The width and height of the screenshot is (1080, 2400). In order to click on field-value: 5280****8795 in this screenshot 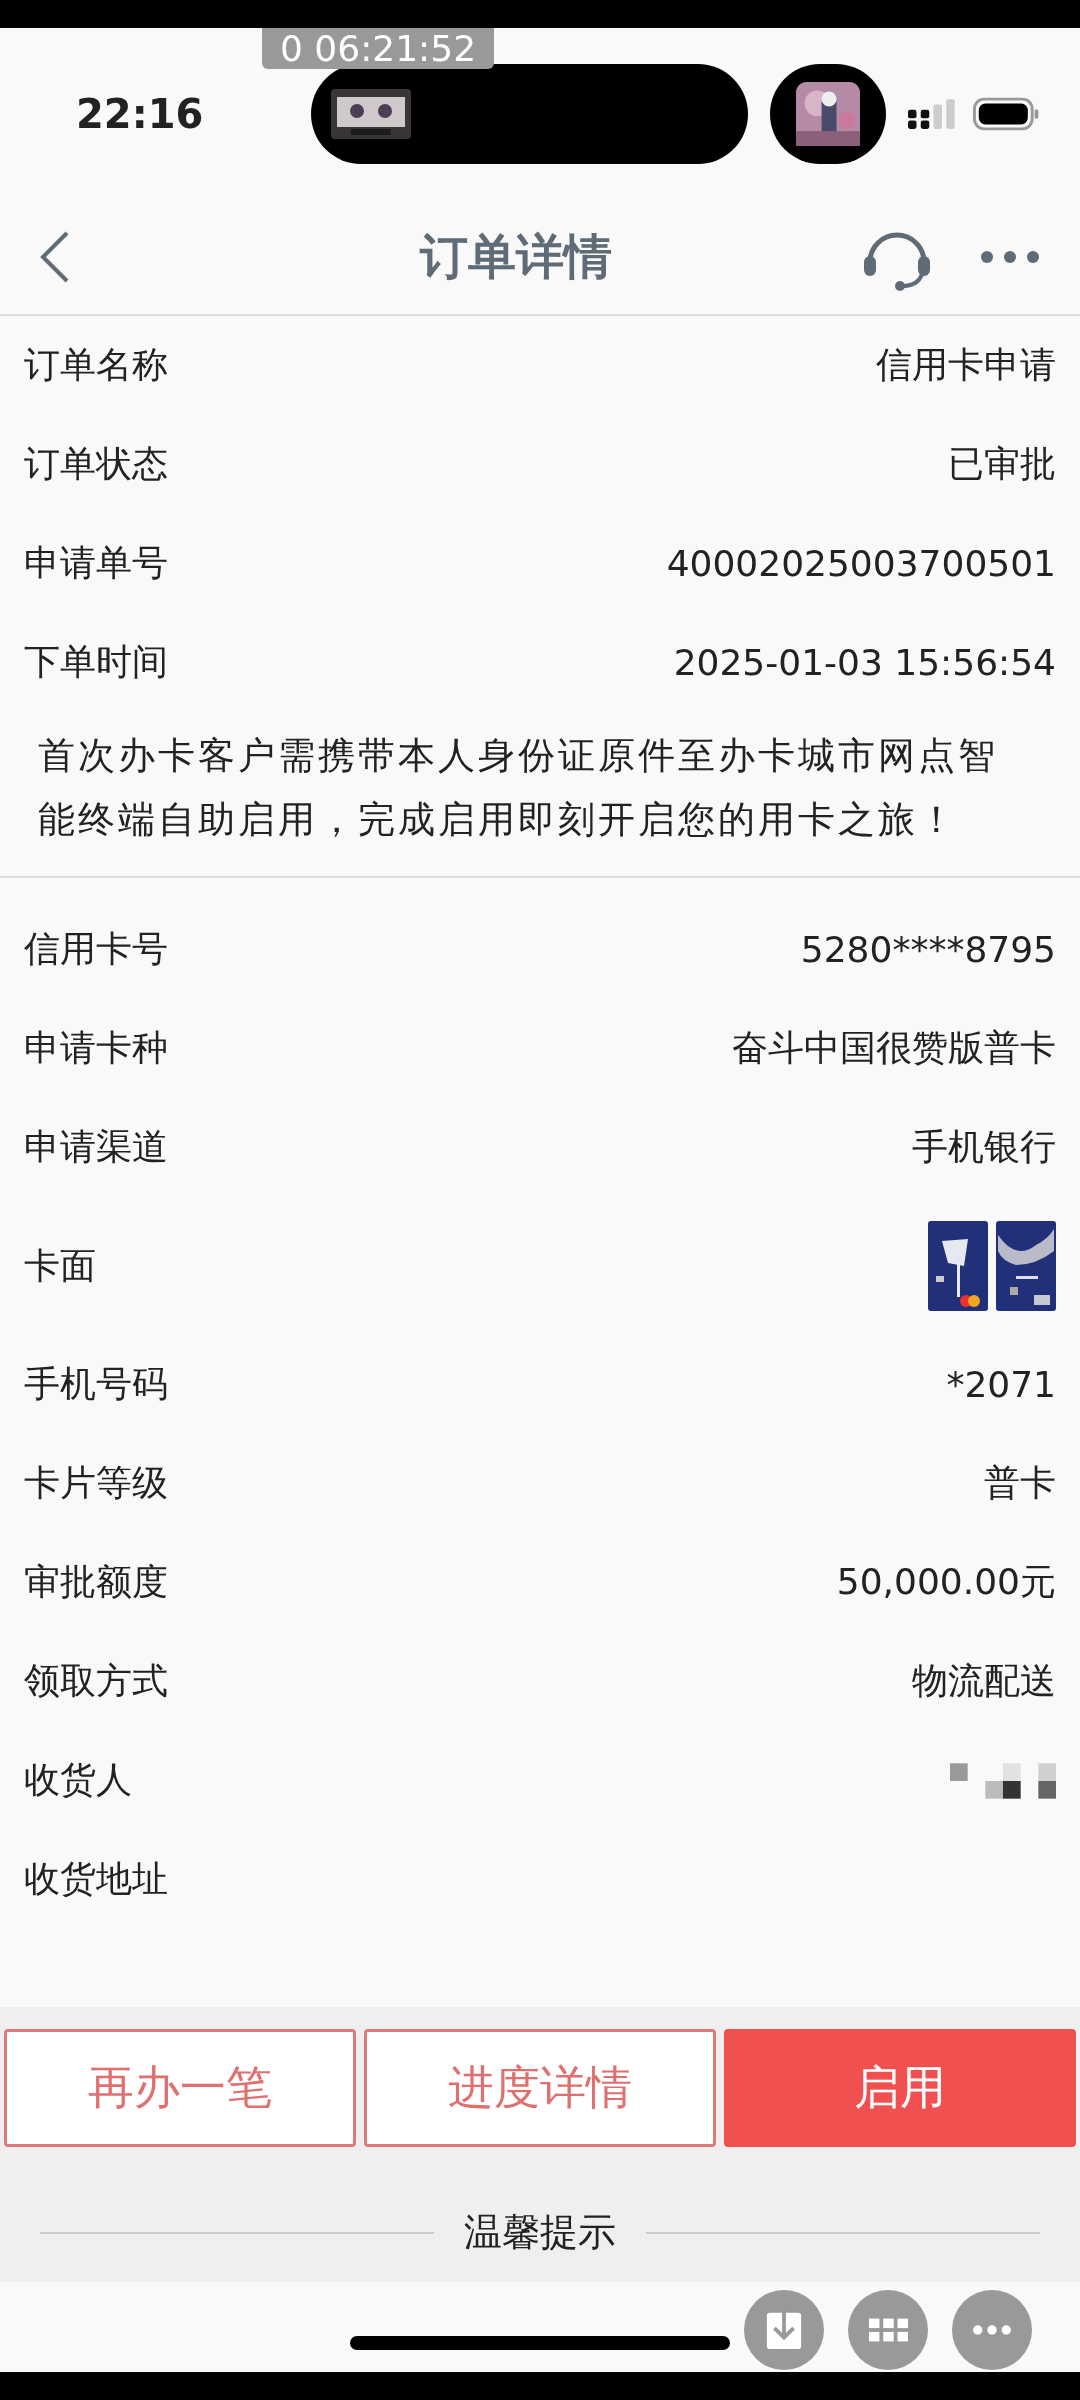, I will do `click(928, 949)`.